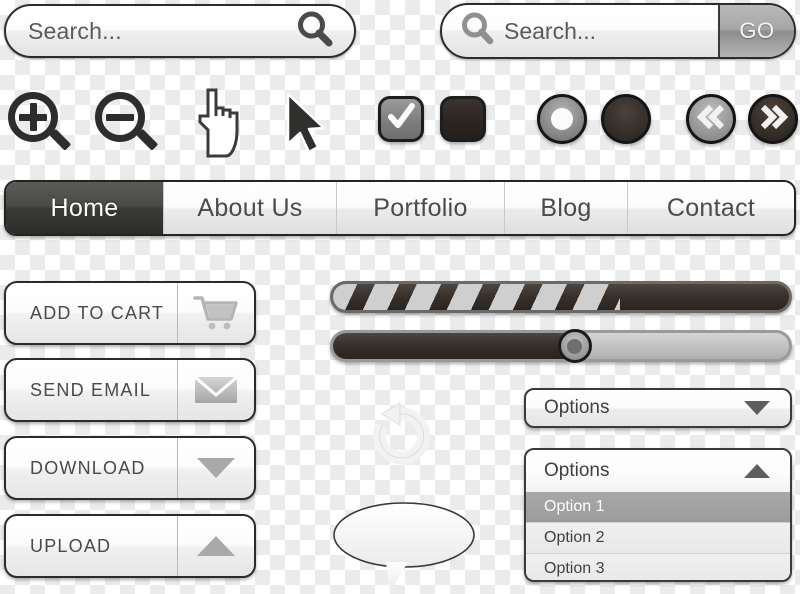 This screenshot has width=800, height=594. What do you see at coordinates (626, 119) in the screenshot?
I see `radio-unselected` at bounding box center [626, 119].